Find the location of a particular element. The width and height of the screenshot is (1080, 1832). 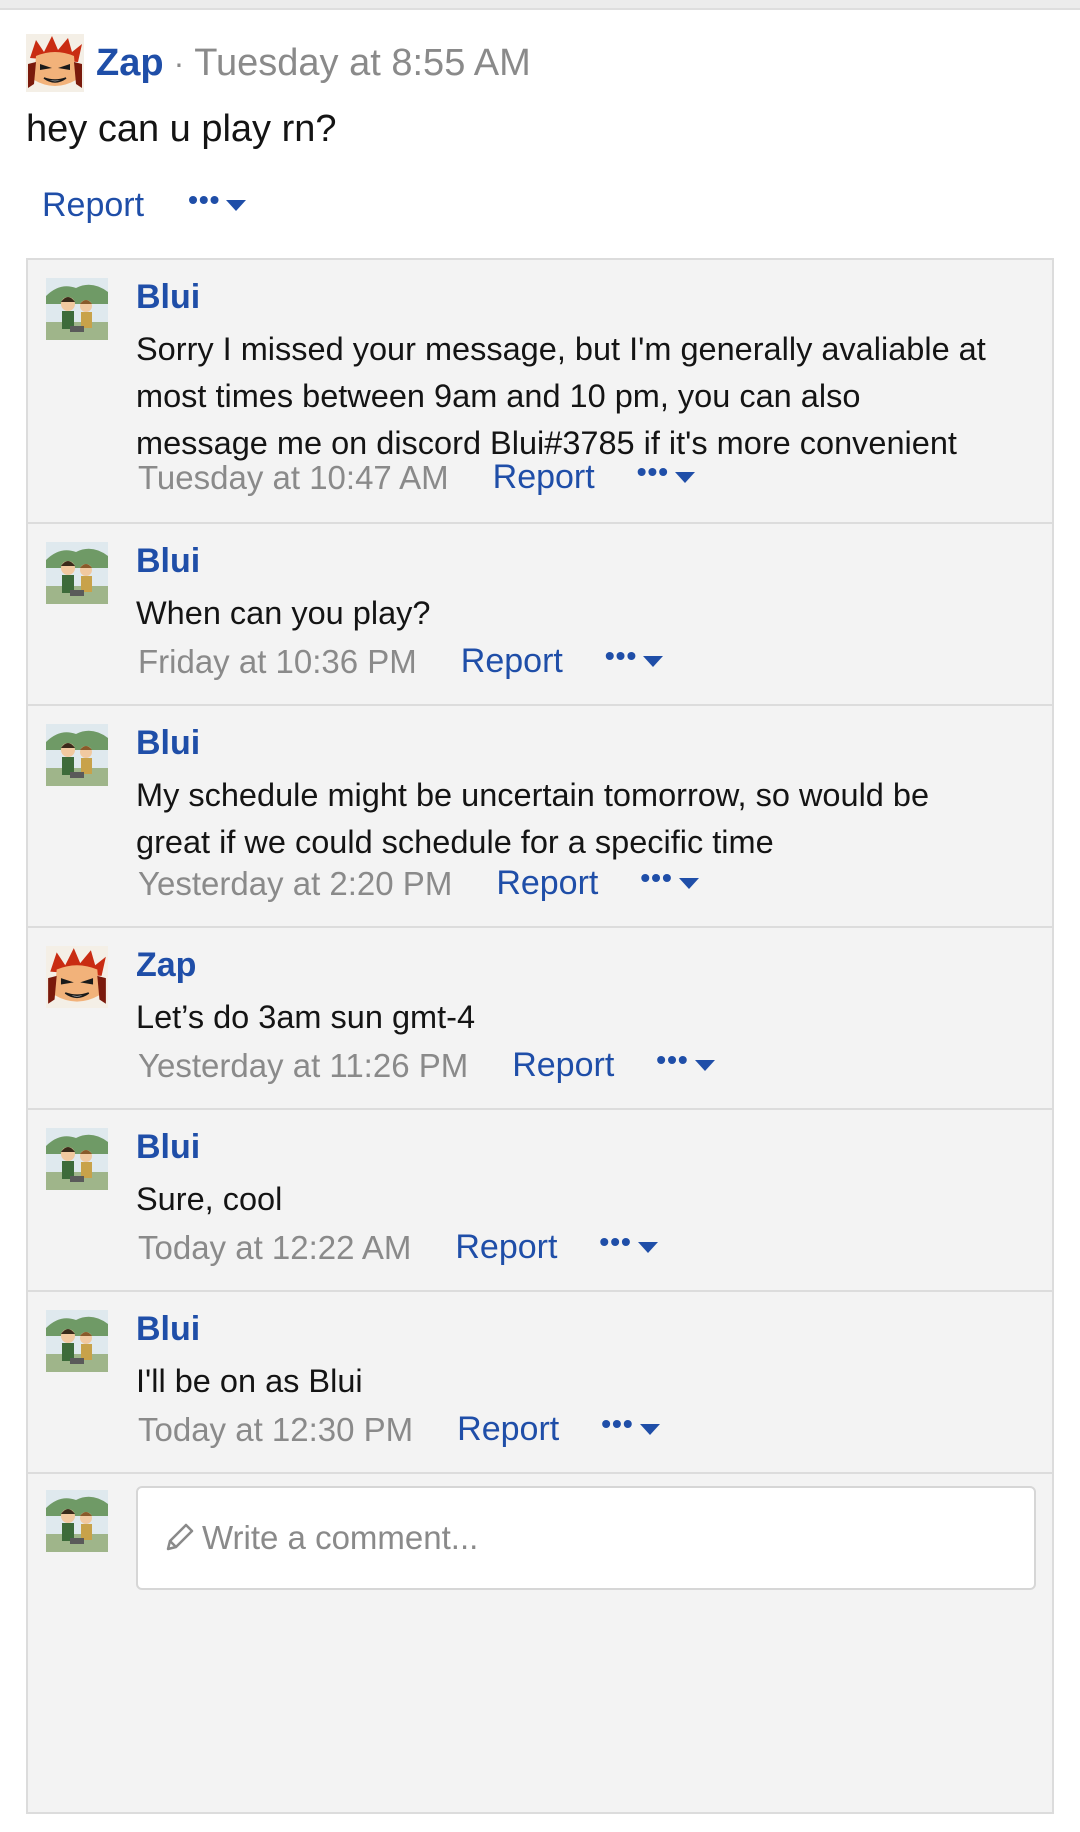

comment-meta: Yesterday at 2:20 PM Report ••• is located at coordinates (418, 883).